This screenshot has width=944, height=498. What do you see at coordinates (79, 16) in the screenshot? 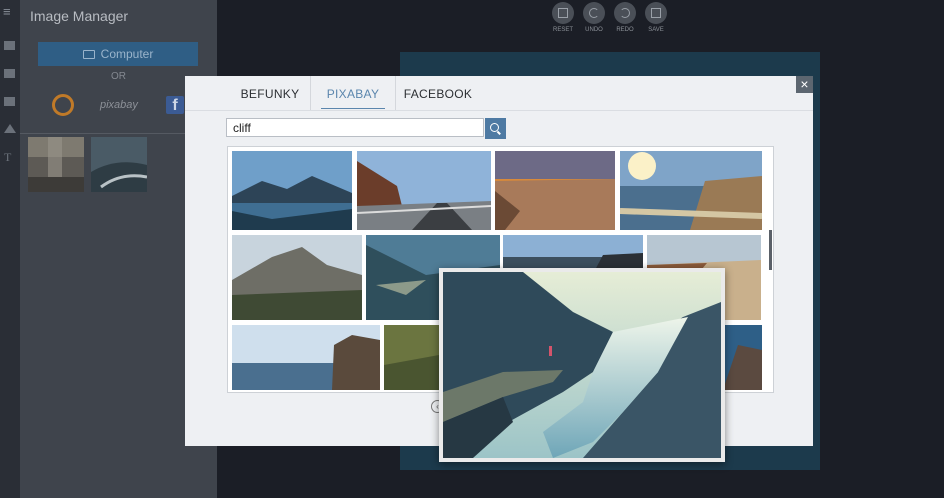
I see `panel-title: Image Manager` at bounding box center [79, 16].